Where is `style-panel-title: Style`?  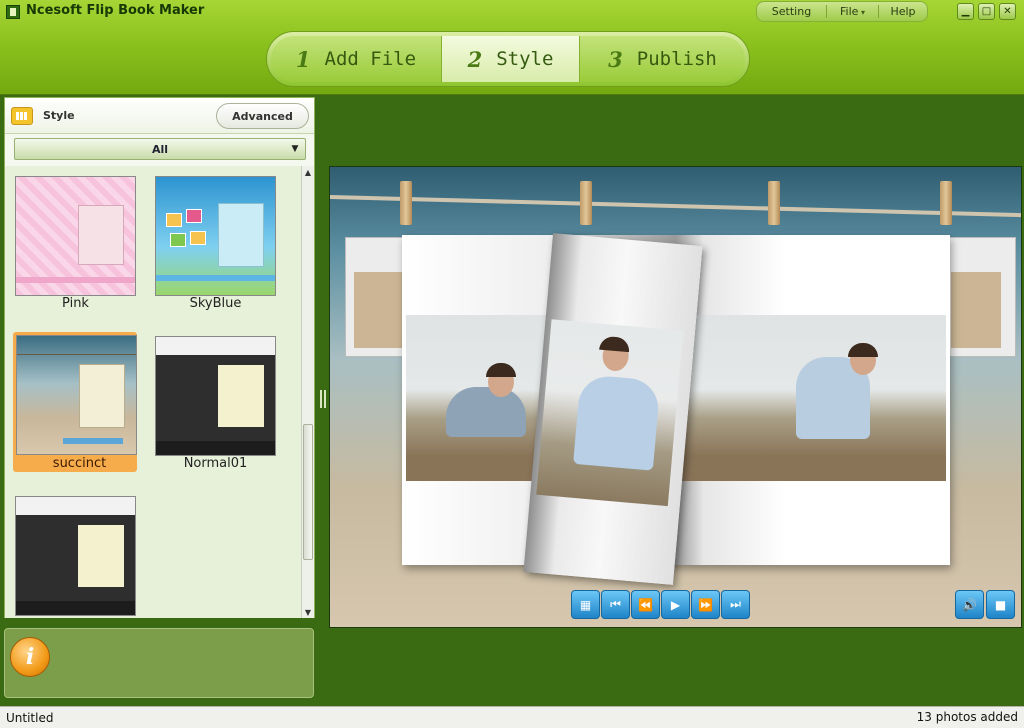
style-panel-title: Style is located at coordinates (59, 115).